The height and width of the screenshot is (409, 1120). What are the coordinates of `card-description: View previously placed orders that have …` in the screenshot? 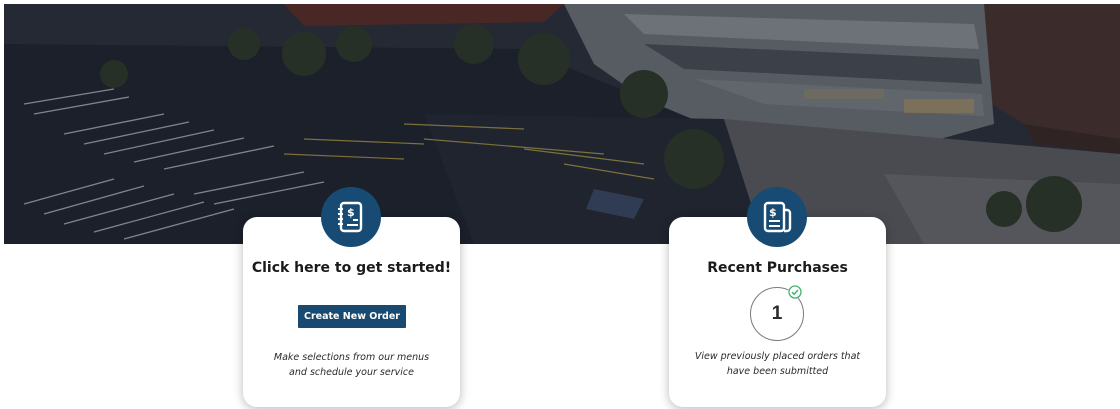 It's located at (777, 364).